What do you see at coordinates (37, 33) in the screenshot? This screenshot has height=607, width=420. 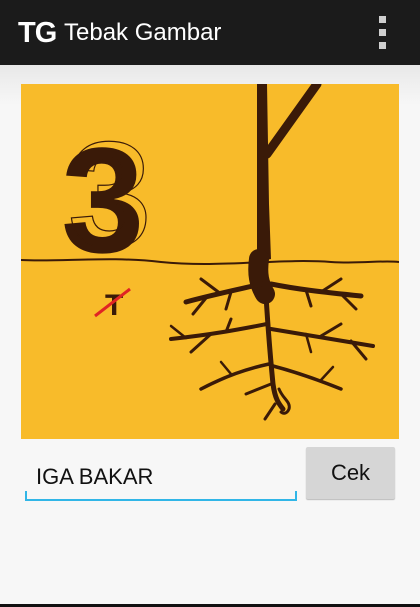 I see `app-logo: TG` at bounding box center [37, 33].